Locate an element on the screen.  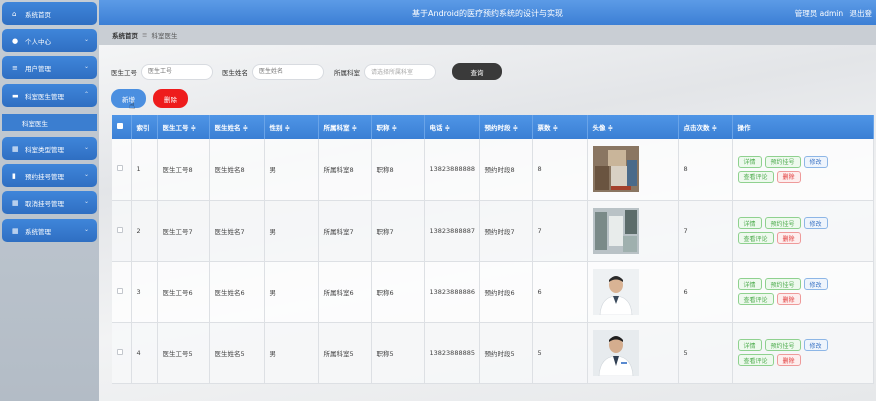
column-header: 所属科室 ≑ is located at coordinates (345, 127).